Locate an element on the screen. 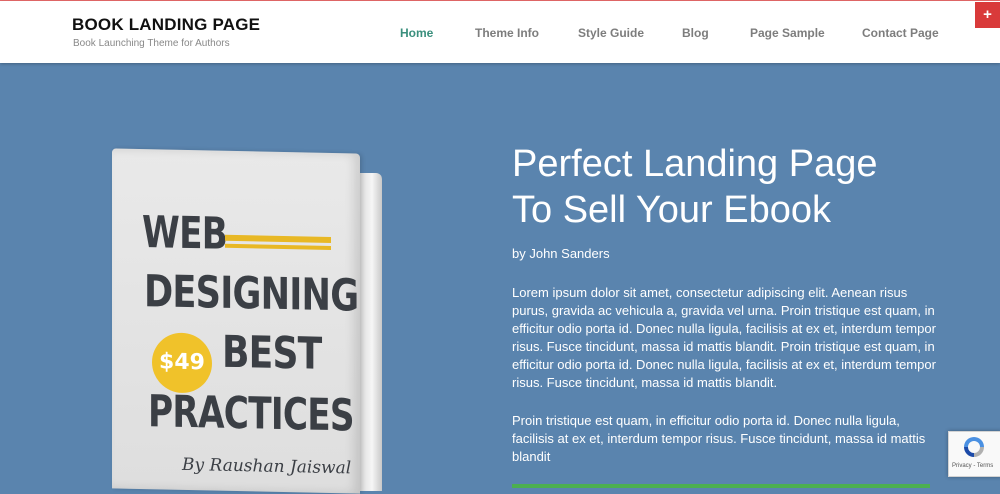 The width and height of the screenshot is (1000, 494). nav-item-blog: Blog is located at coordinates (695, 33).